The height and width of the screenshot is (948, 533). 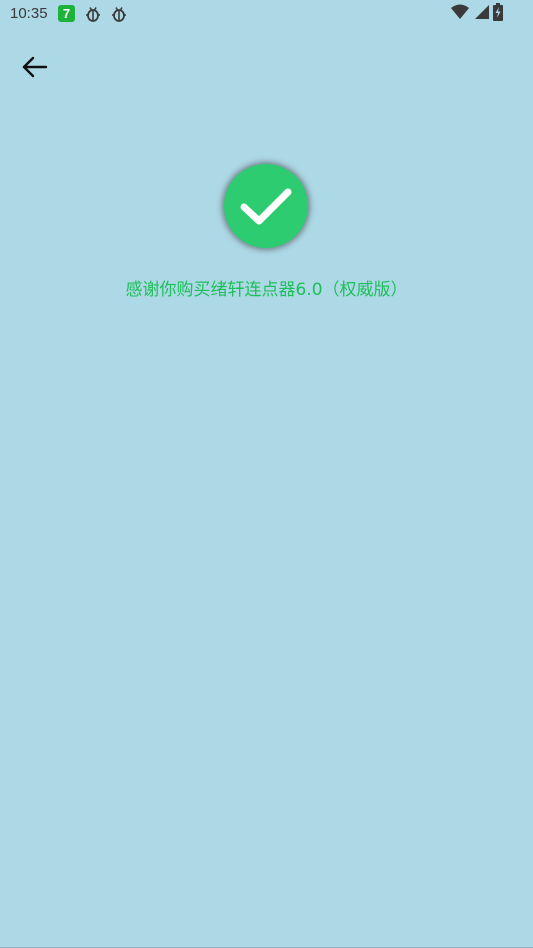 What do you see at coordinates (266, 15) in the screenshot?
I see `status-bar: 10:35 7` at bounding box center [266, 15].